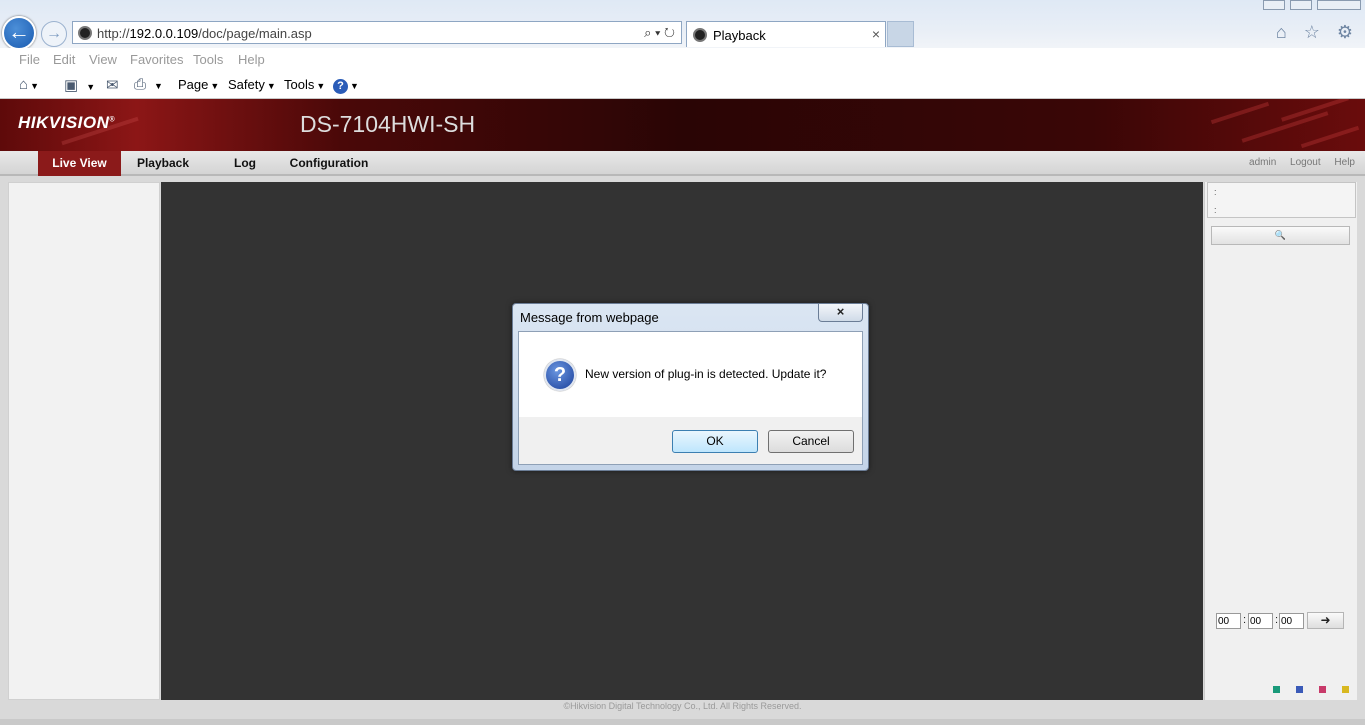 The image size is (1365, 725). I want to click on close-icon: ×, so click(840, 311).